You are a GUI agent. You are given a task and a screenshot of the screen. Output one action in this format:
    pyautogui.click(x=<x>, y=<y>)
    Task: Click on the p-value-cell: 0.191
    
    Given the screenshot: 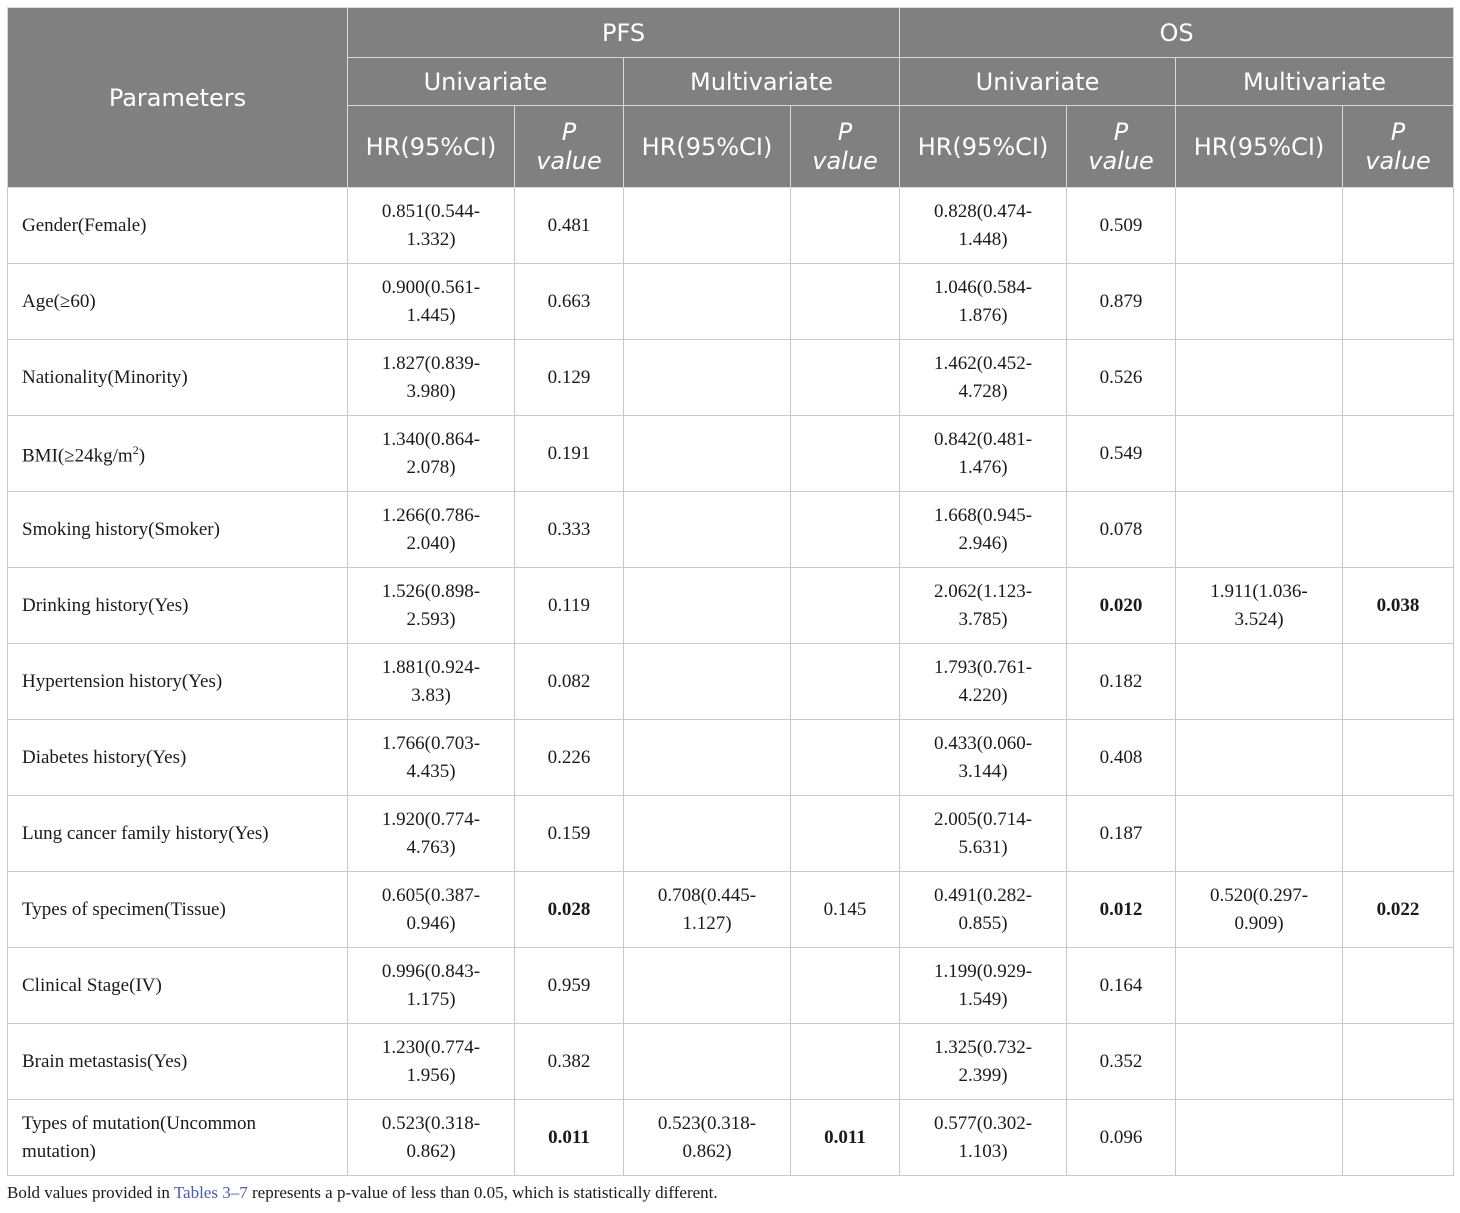 What is the action you would take?
    pyautogui.click(x=569, y=453)
    